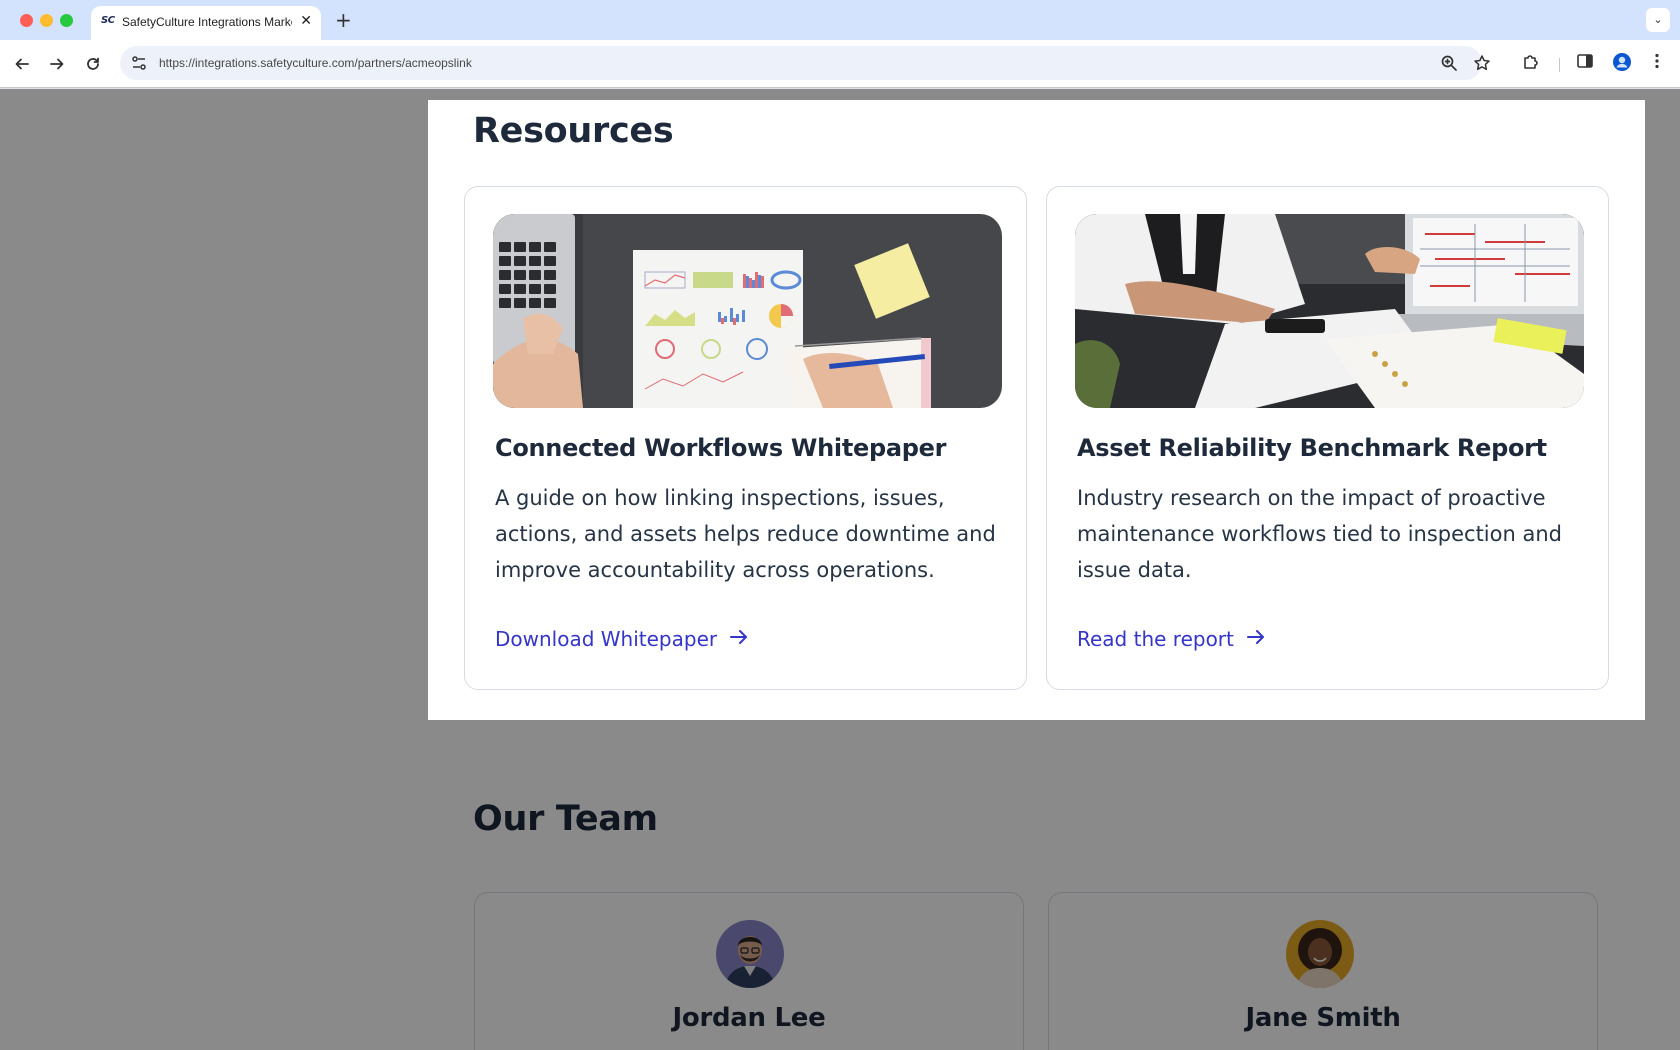 This screenshot has height=1050, width=1680. Describe the element at coordinates (1482, 65) in the screenshot. I see `star-icon` at that location.